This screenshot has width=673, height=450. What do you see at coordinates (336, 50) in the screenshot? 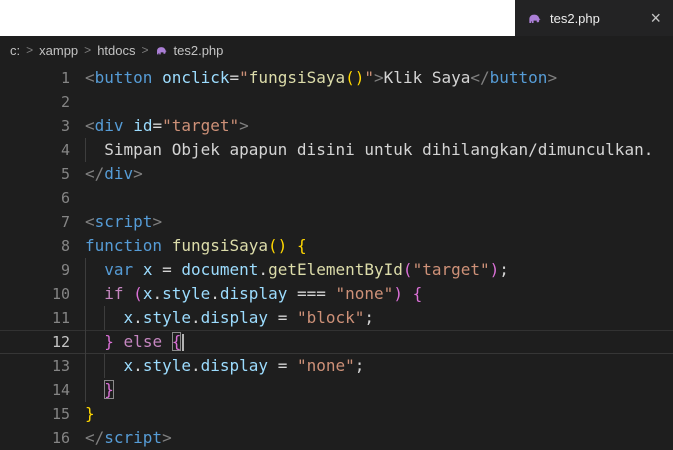
I see `breadcrumb: c: > xampp > htdocs > tes2.php` at bounding box center [336, 50].